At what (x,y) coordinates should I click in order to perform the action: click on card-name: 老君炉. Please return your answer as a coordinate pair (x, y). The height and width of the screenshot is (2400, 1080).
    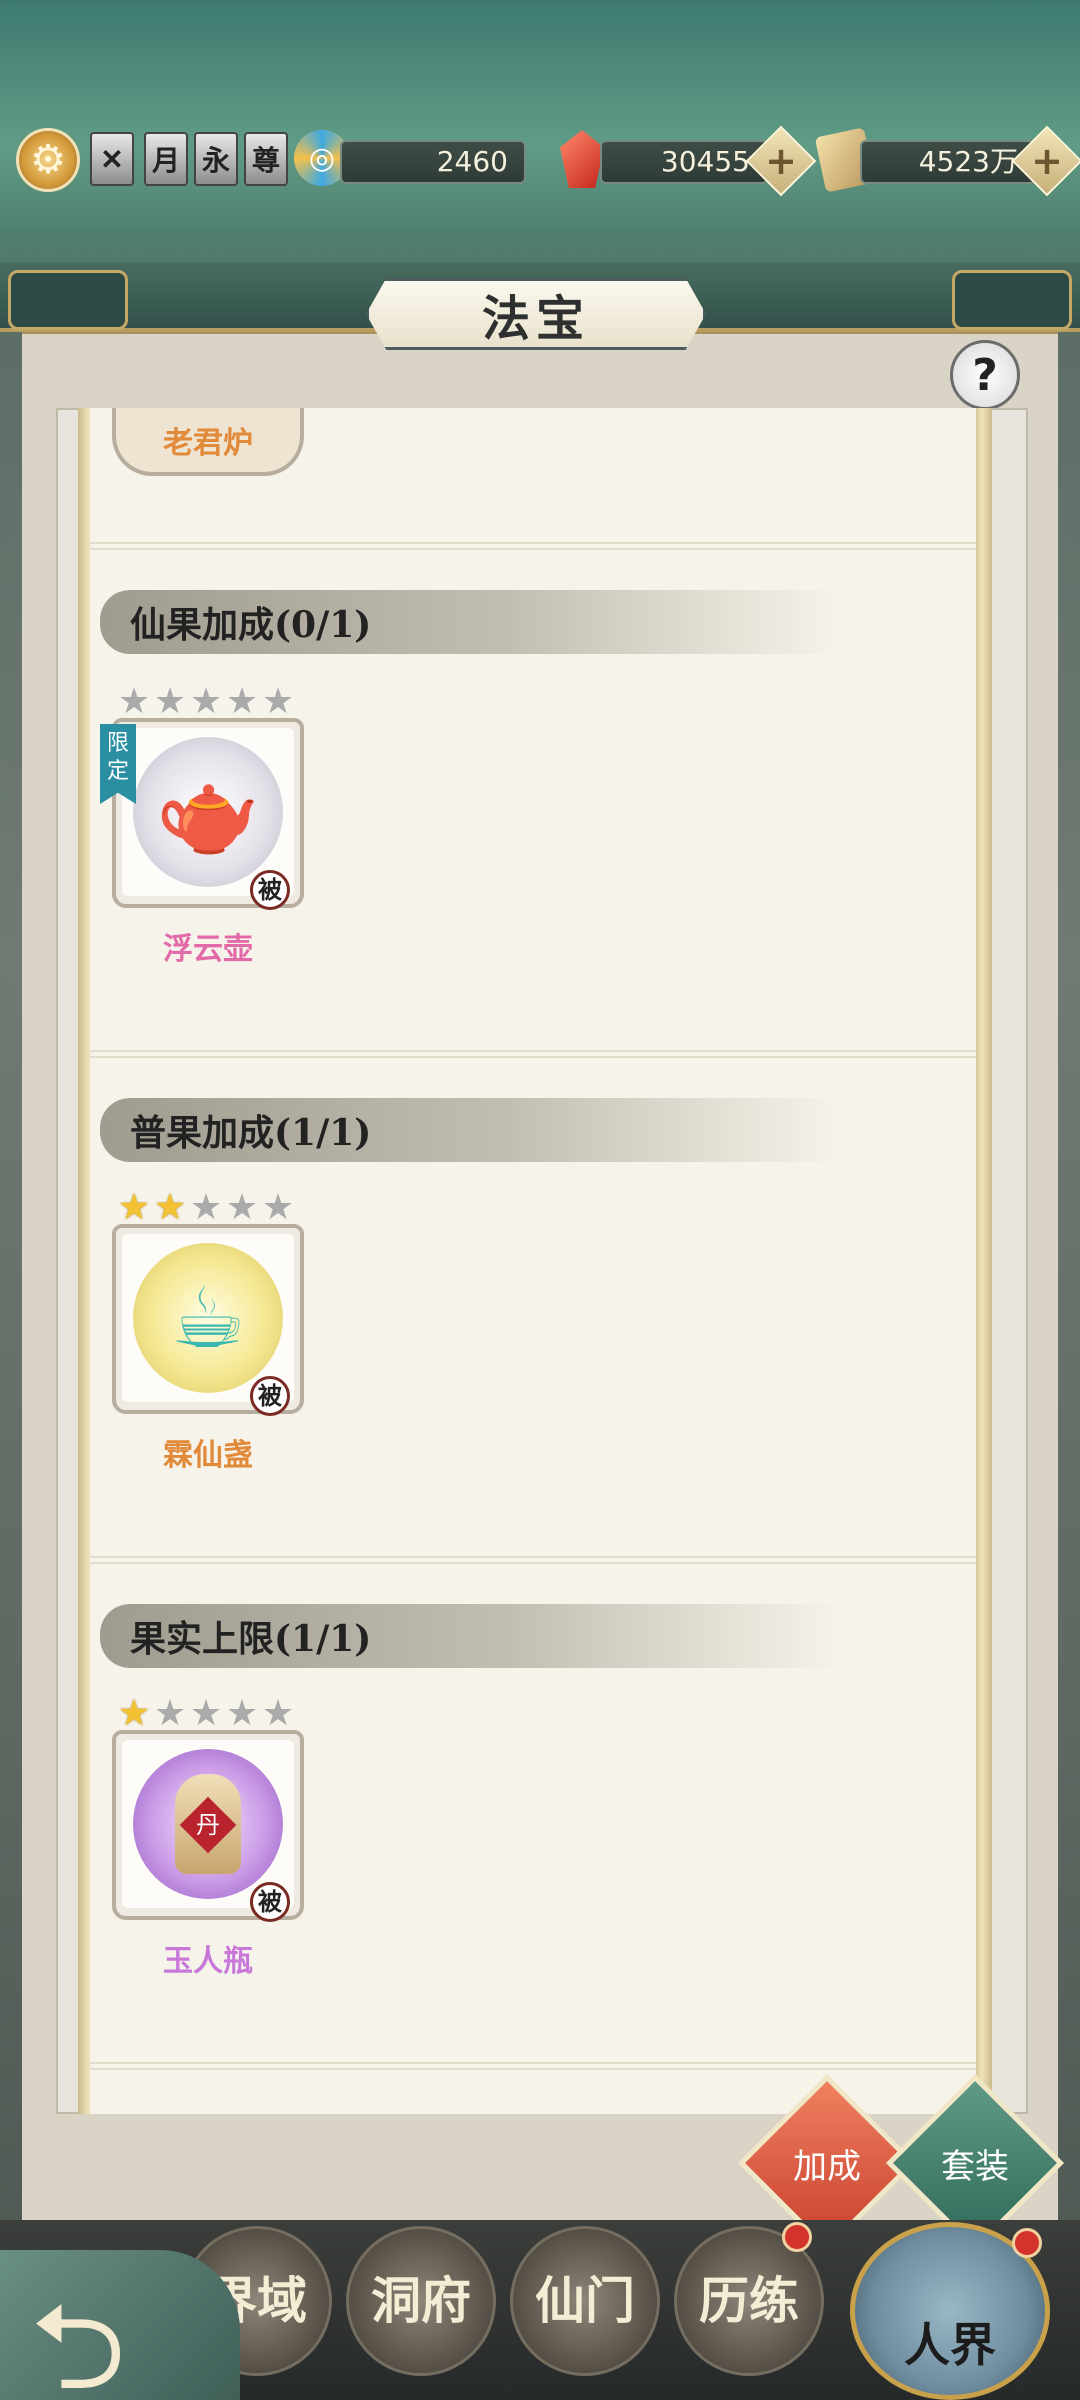
    Looking at the image, I should click on (208, 443).